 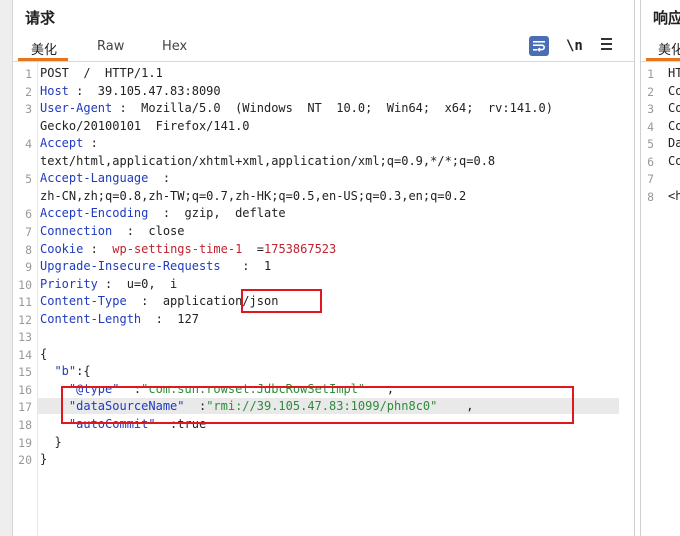 I want to click on response-line-number: 3, so click(x=650, y=109).